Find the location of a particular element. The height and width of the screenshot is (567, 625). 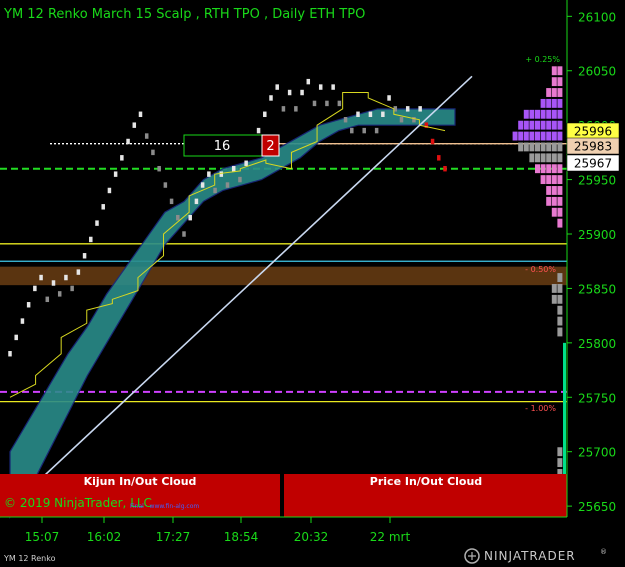

price-marker-label: 25983 is located at coordinates (593, 147).